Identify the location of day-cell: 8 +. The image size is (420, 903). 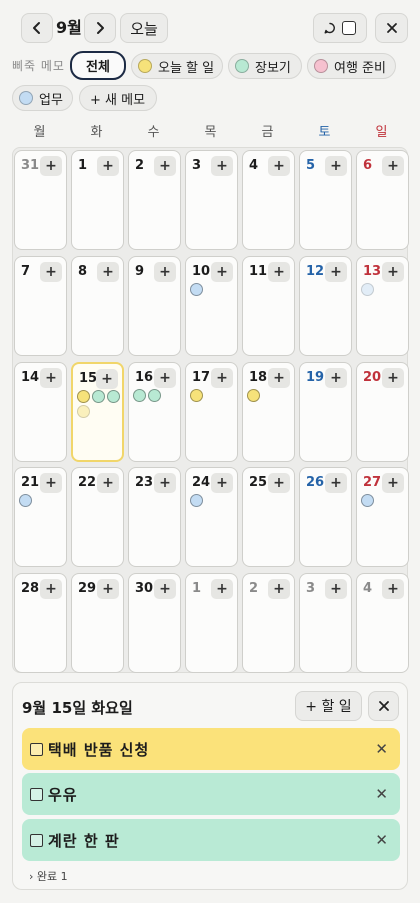
(97, 306).